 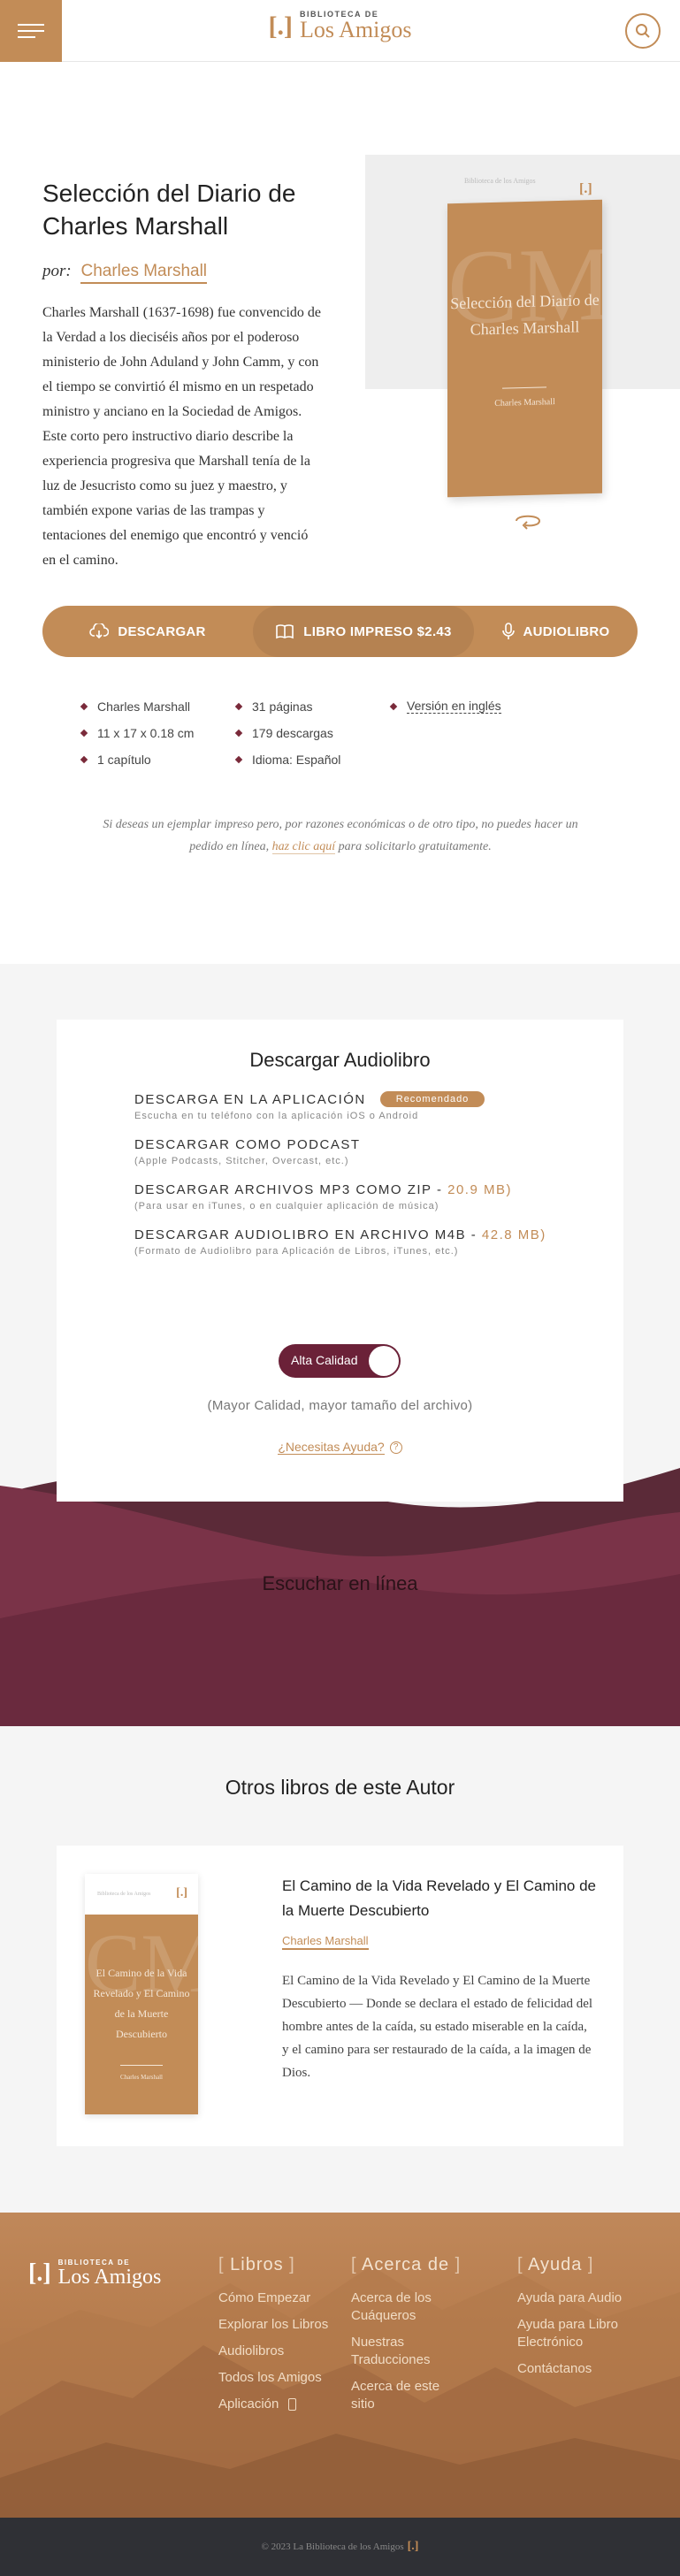 What do you see at coordinates (566, 631) in the screenshot?
I see `audiobook-label: AUDIOLIBRO` at bounding box center [566, 631].